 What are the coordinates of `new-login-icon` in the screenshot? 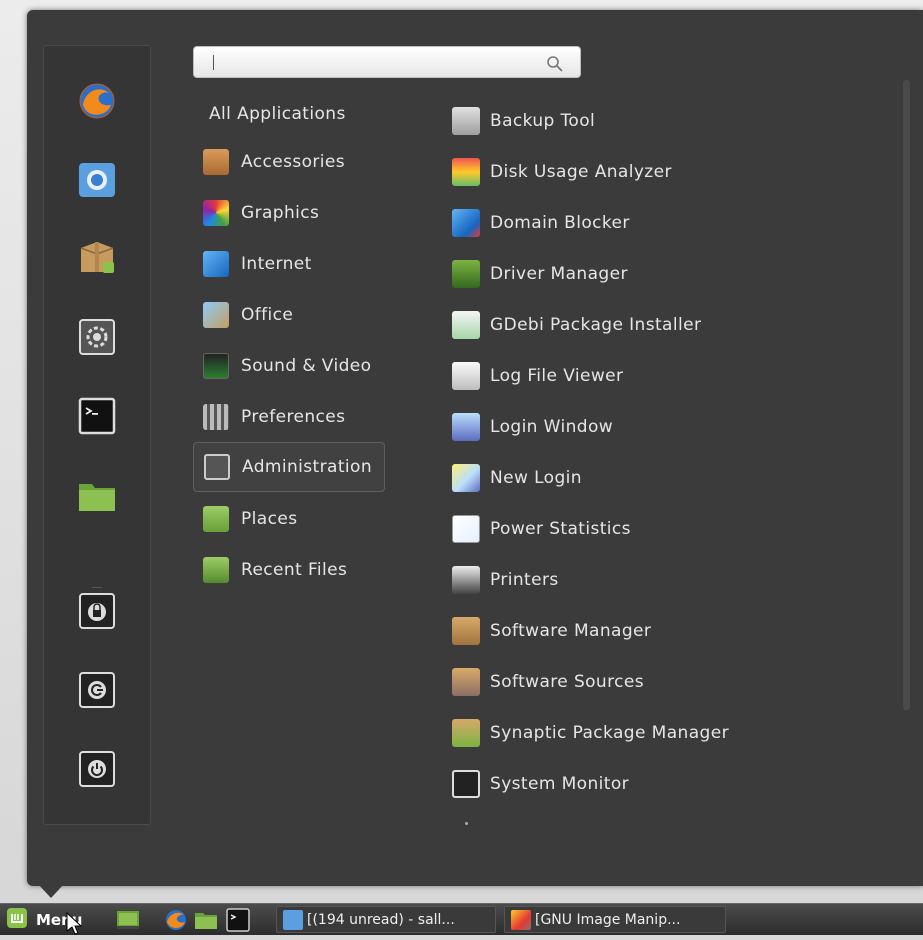 It's located at (466, 478).